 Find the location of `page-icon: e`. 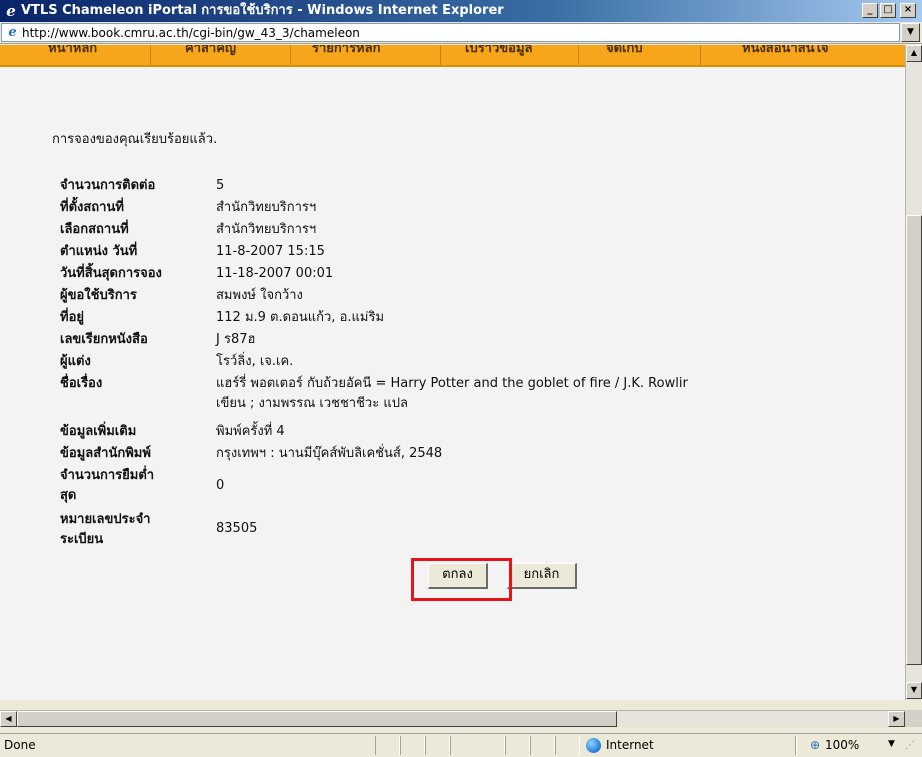

page-icon: e is located at coordinates (12, 32).